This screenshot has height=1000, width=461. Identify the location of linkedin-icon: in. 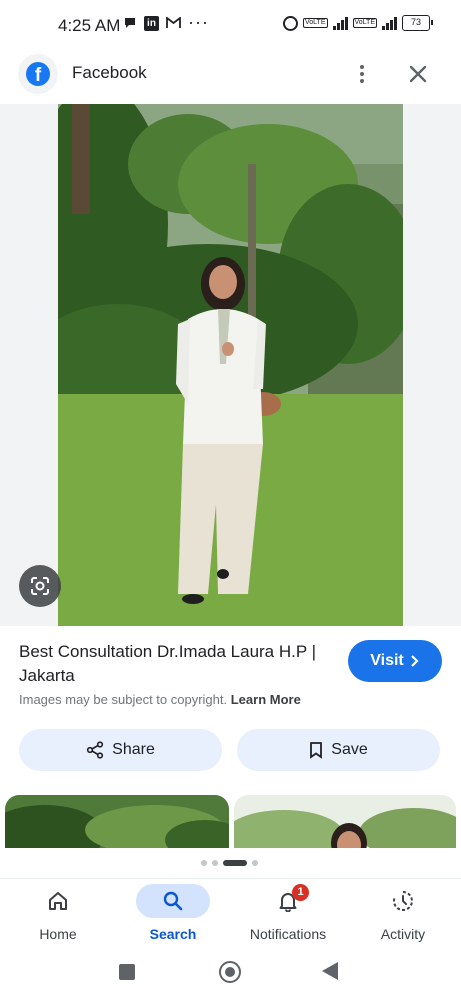
(151, 23).